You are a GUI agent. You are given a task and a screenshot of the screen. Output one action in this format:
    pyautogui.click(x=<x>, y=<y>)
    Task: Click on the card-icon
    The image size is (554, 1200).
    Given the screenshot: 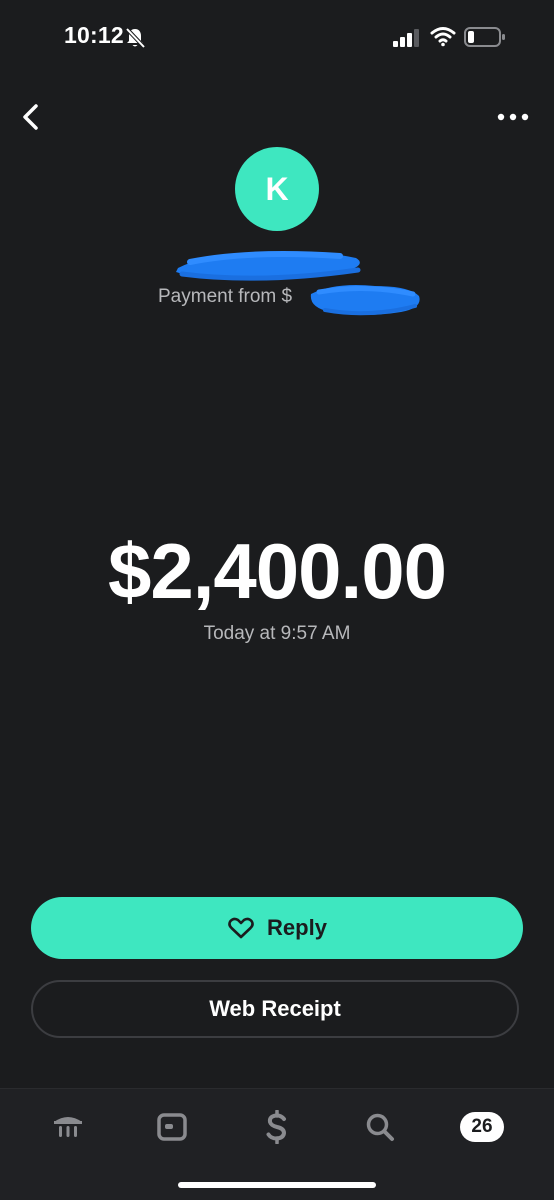 What is the action you would take?
    pyautogui.click(x=172, y=1127)
    